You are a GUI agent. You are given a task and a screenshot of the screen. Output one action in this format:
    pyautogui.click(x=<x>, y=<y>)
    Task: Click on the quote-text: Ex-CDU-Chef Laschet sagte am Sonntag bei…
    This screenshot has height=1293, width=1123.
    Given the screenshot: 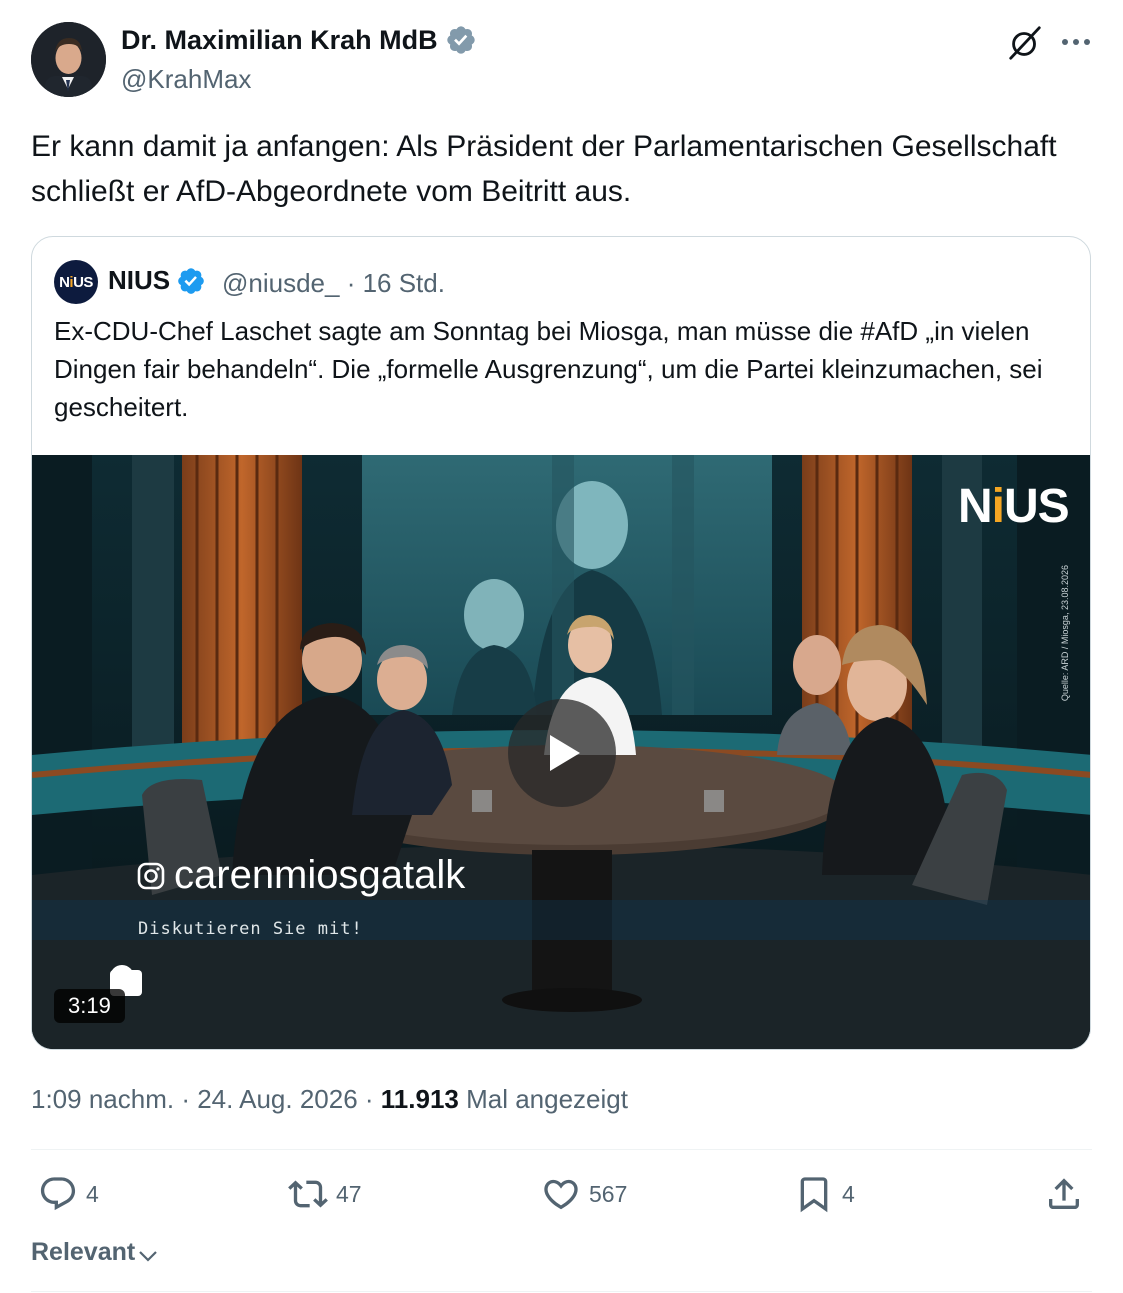 What is the action you would take?
    pyautogui.click(x=548, y=369)
    